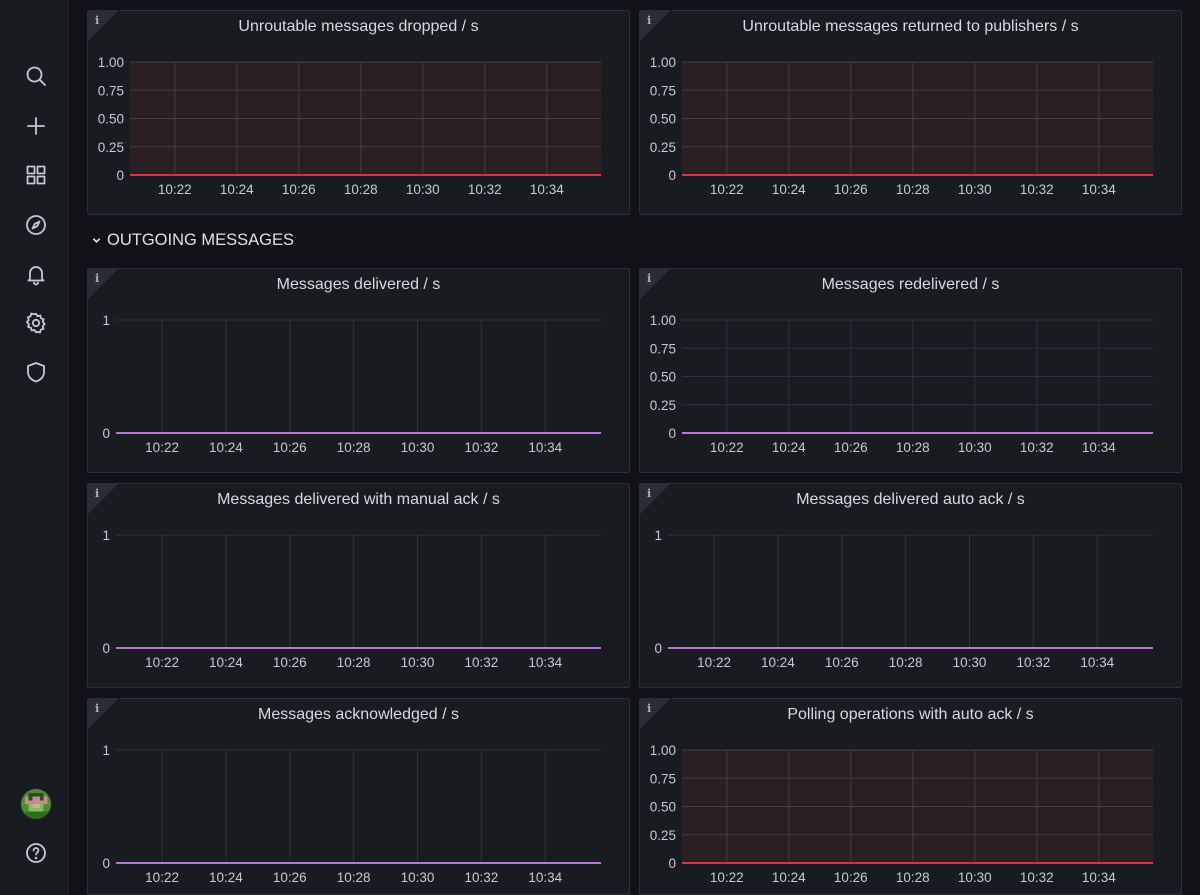 The width and height of the screenshot is (1200, 895). Describe the element at coordinates (201, 240) in the screenshot. I see `row-header-label: OUTGOING MESSAGES` at that location.